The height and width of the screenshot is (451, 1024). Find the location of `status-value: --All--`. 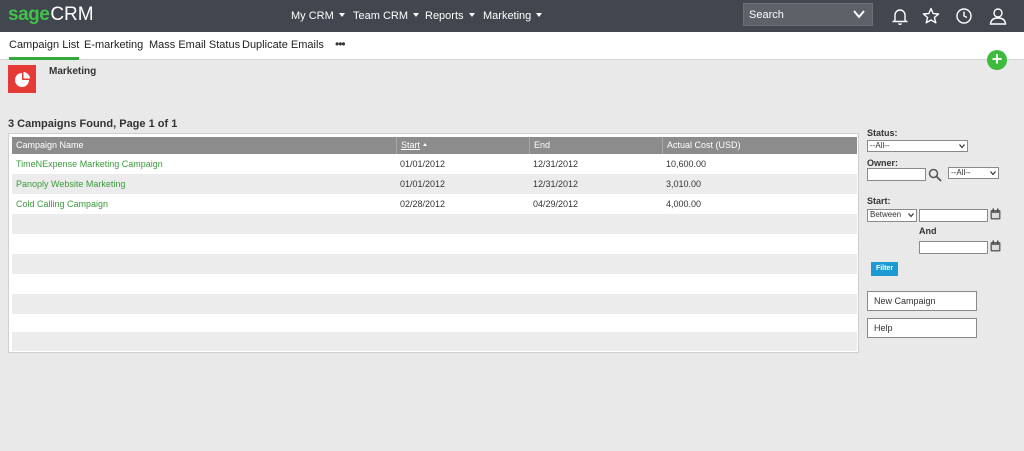

status-value: --All-- is located at coordinates (880, 145).